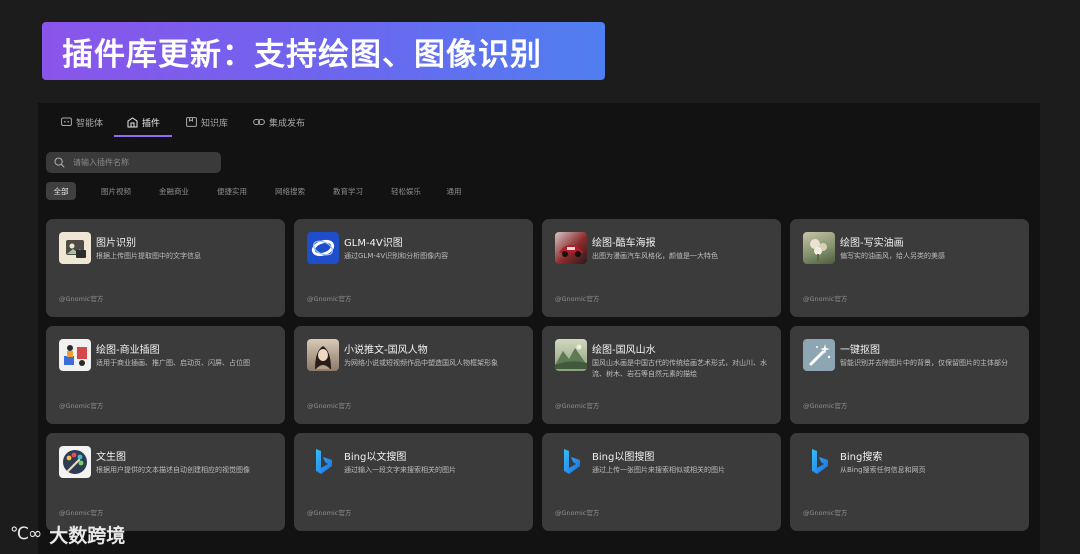 The image size is (1080, 554). What do you see at coordinates (143, 136) in the screenshot?
I see `active-tab-indicator` at bounding box center [143, 136].